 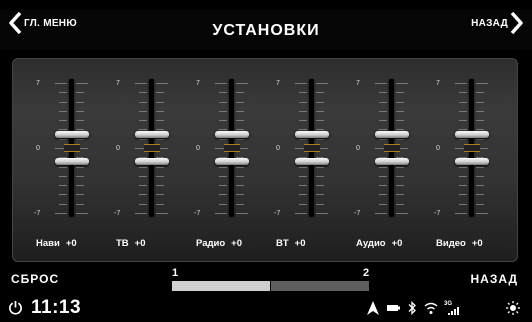 I want to click on back-button-top: НАЗАД, so click(x=497, y=23).